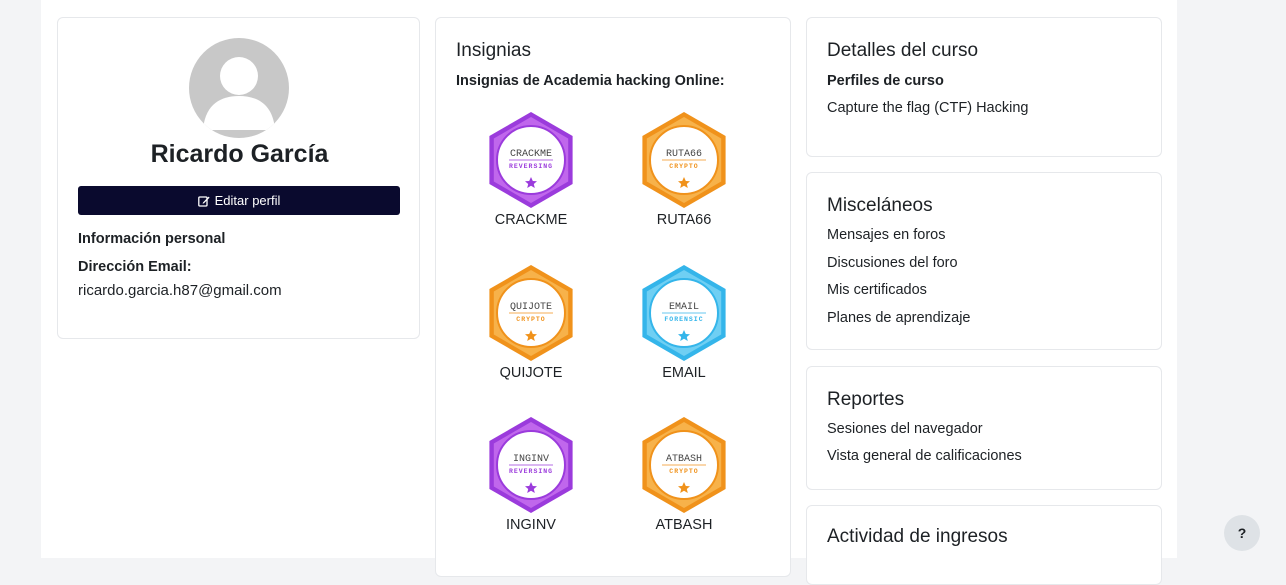 This screenshot has width=1286, height=585. I want to click on personal-info-heading: Información personal, so click(152, 239).